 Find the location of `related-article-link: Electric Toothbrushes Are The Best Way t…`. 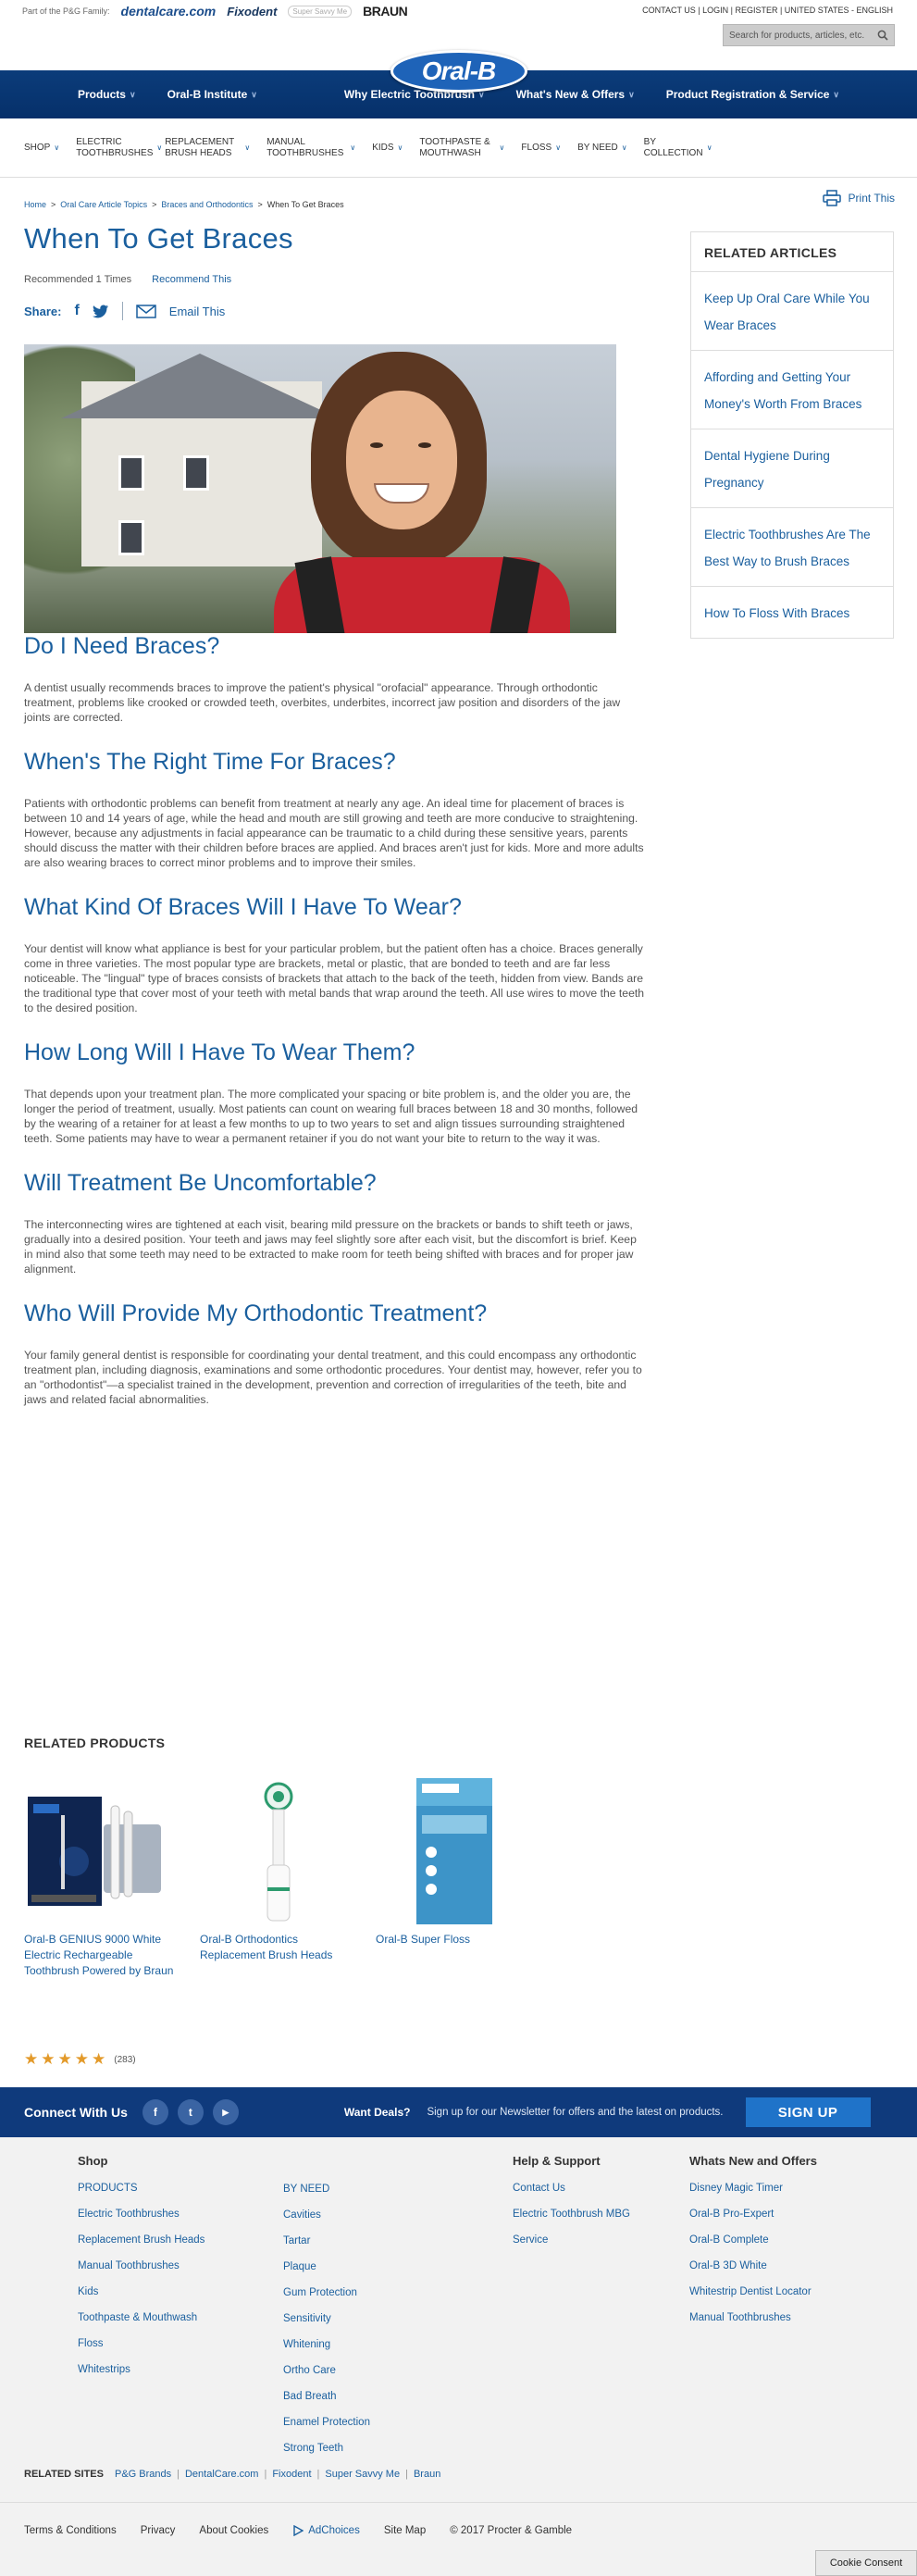

related-article-link: Electric Toothbrushes Are The Best Way t… is located at coordinates (792, 547).